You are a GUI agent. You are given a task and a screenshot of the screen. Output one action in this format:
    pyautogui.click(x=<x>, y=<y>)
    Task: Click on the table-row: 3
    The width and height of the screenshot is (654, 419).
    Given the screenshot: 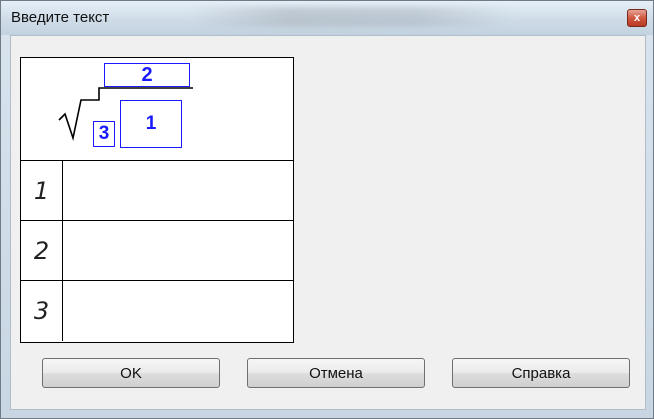 What is the action you would take?
    pyautogui.click(x=157, y=311)
    